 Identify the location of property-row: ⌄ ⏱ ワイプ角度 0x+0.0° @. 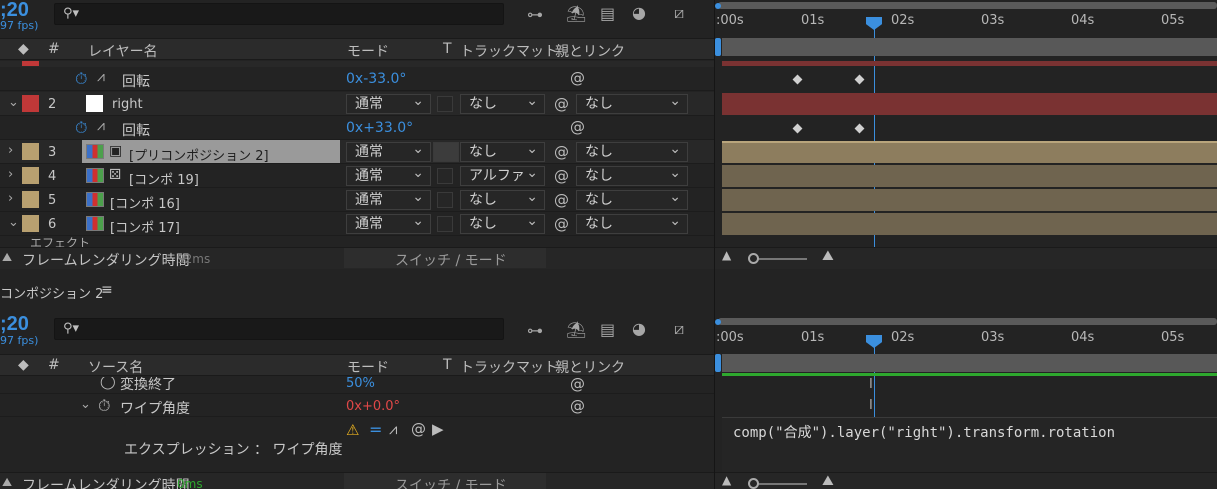
(357, 406).